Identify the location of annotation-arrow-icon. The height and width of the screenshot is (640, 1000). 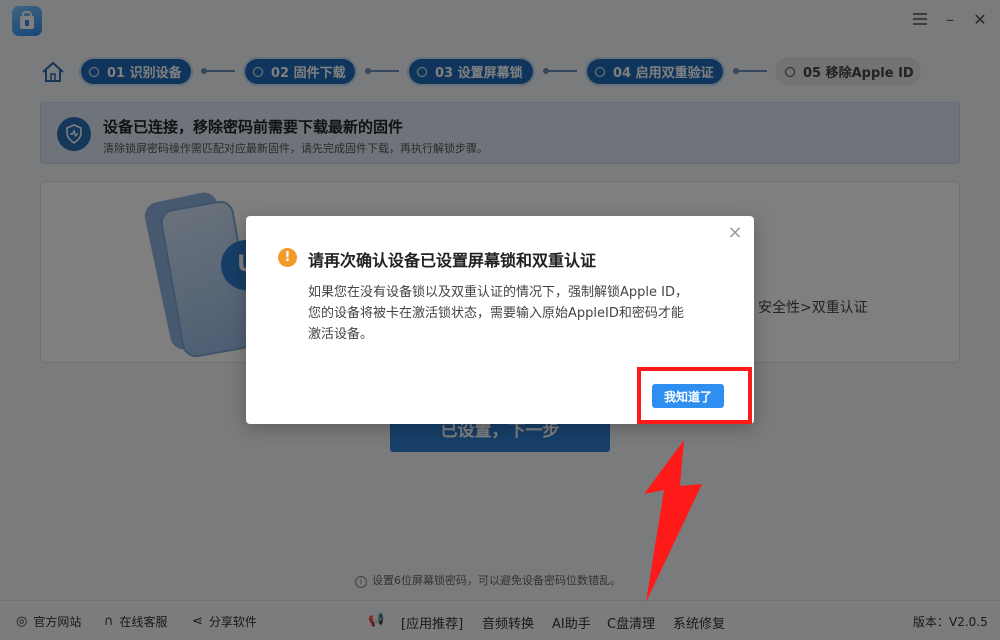
(673, 521).